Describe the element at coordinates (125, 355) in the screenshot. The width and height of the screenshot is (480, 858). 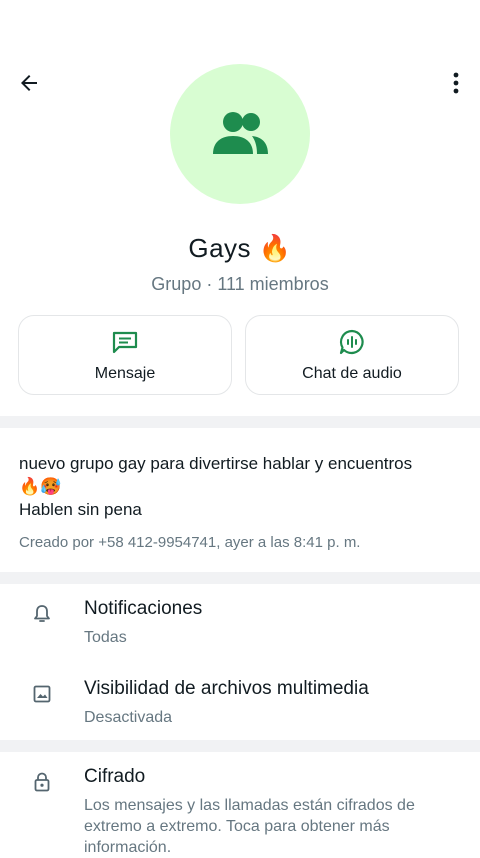
I see `message-button: Mensaje` at that location.